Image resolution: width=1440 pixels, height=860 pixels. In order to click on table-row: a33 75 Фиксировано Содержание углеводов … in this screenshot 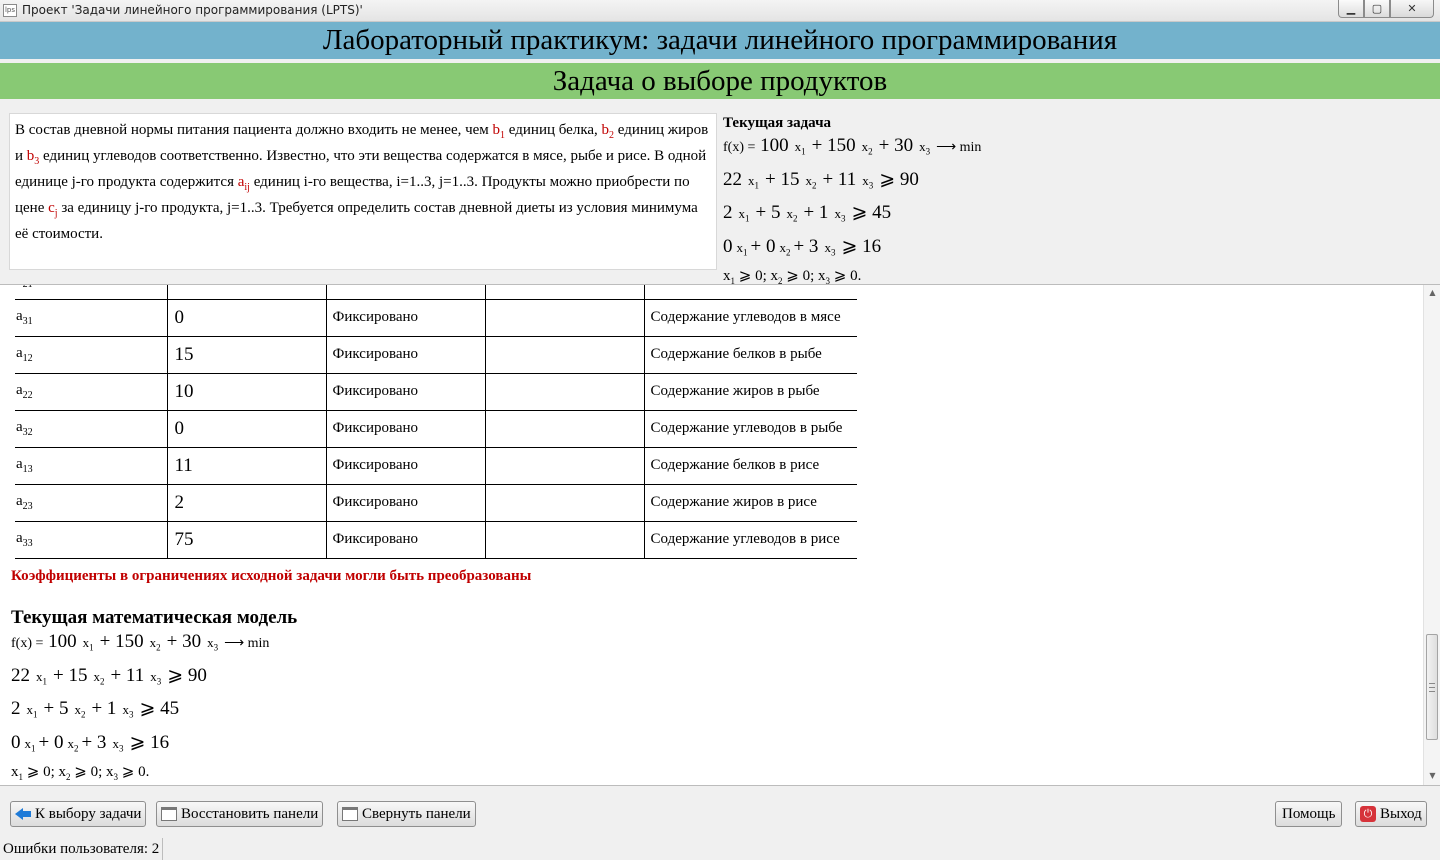, I will do `click(436, 540)`.